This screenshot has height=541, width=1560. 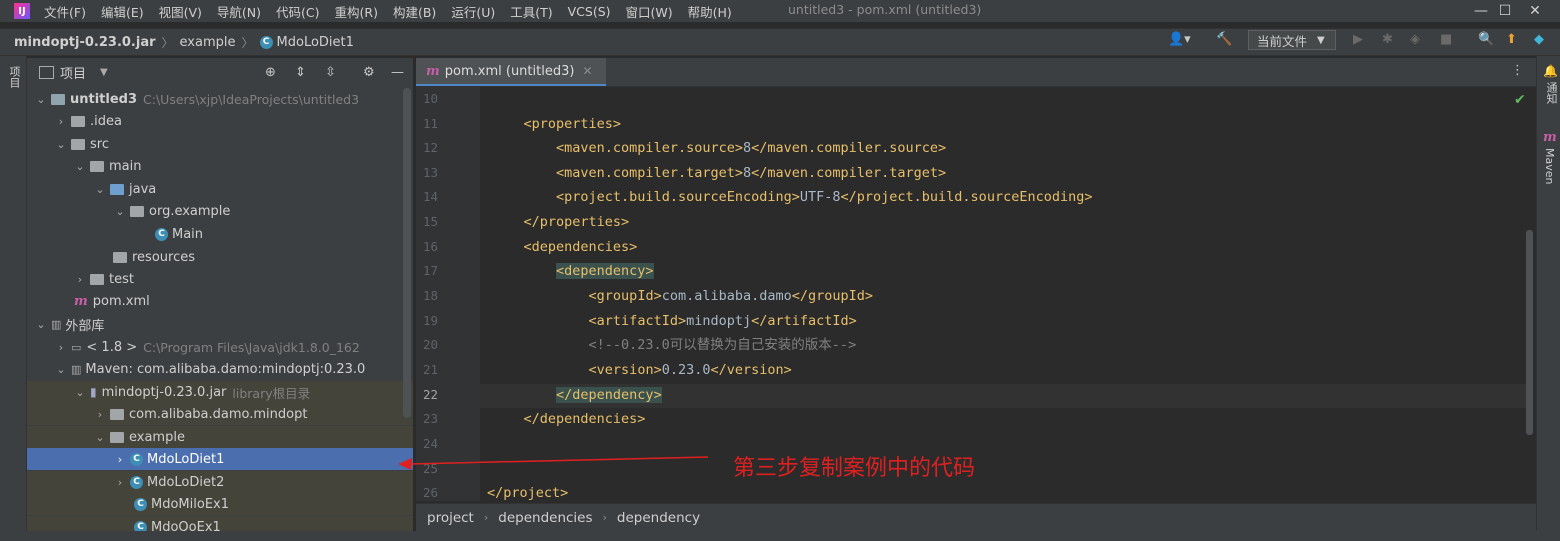 What do you see at coordinates (220, 189) in the screenshot?
I see `tree-row-java: ⌄ java` at bounding box center [220, 189].